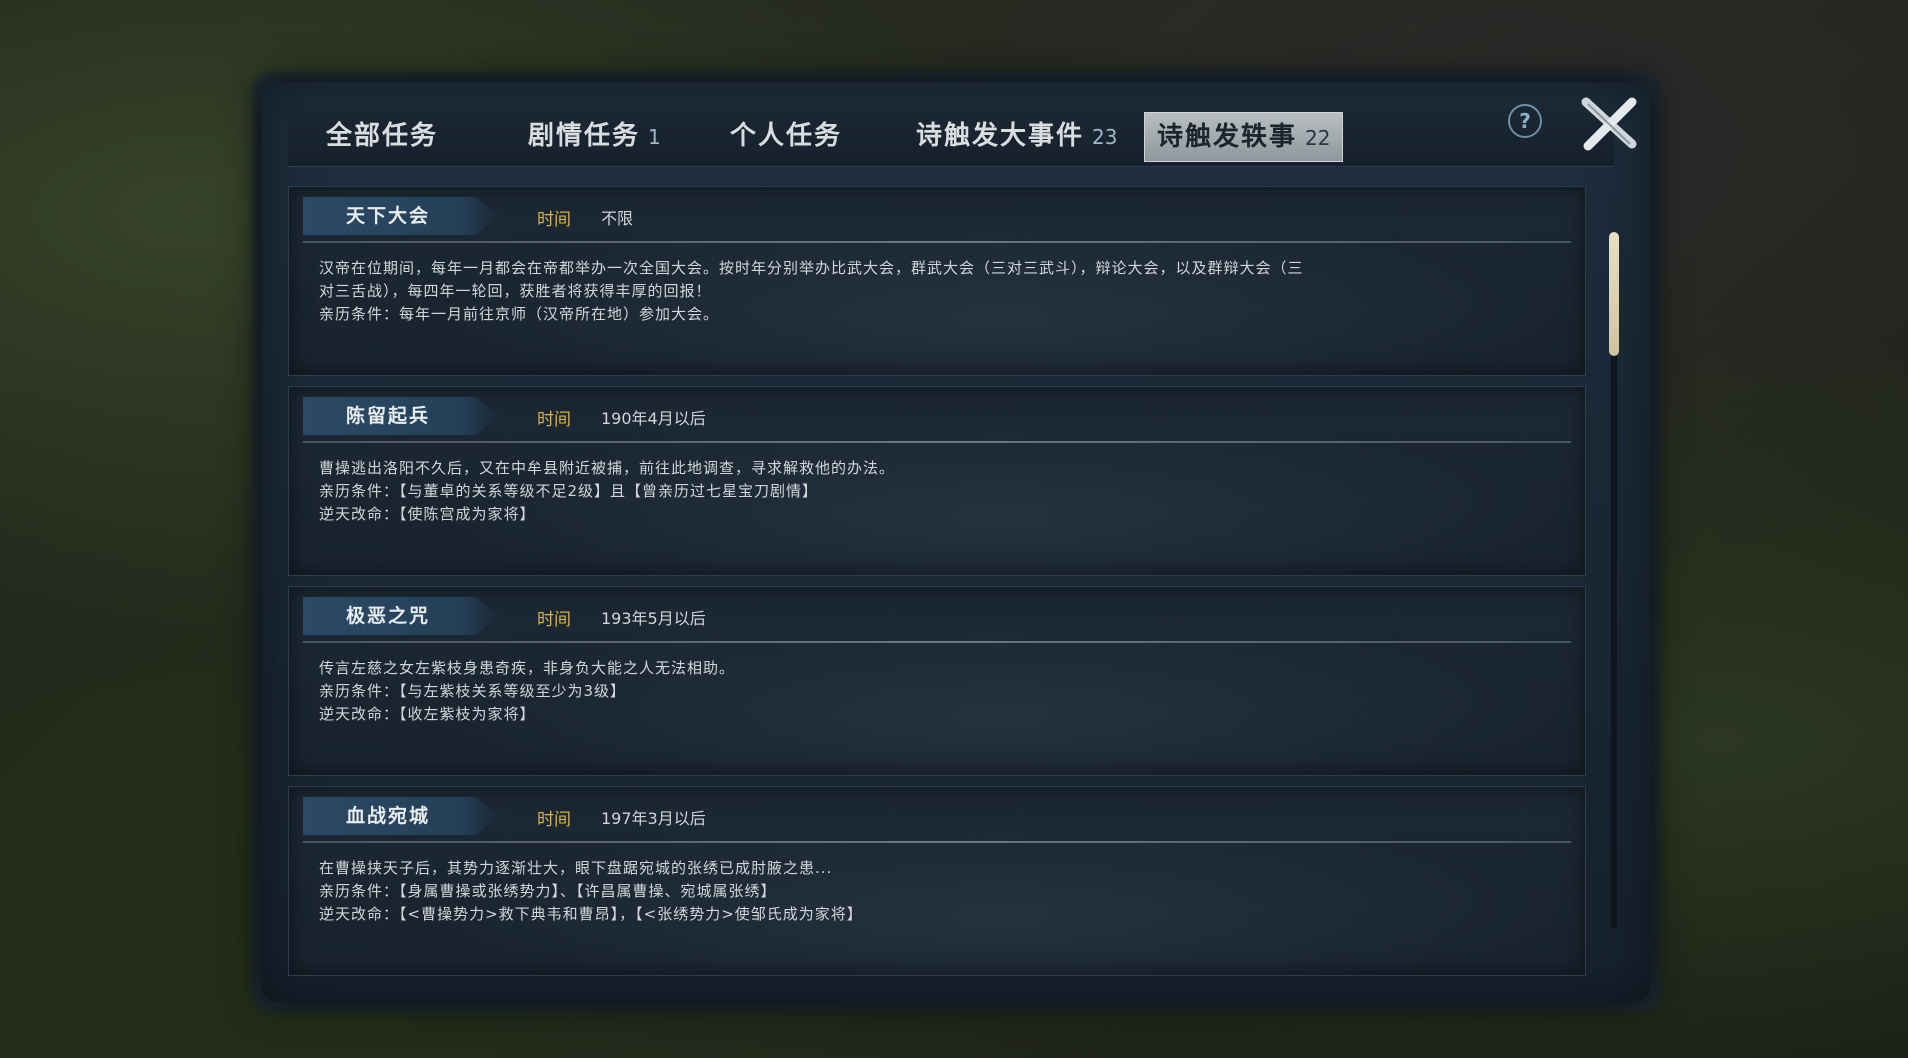  Describe the element at coordinates (427, 714) in the screenshot. I see `reward-line: 逆天改命：【收左紫枝为家将】` at that location.